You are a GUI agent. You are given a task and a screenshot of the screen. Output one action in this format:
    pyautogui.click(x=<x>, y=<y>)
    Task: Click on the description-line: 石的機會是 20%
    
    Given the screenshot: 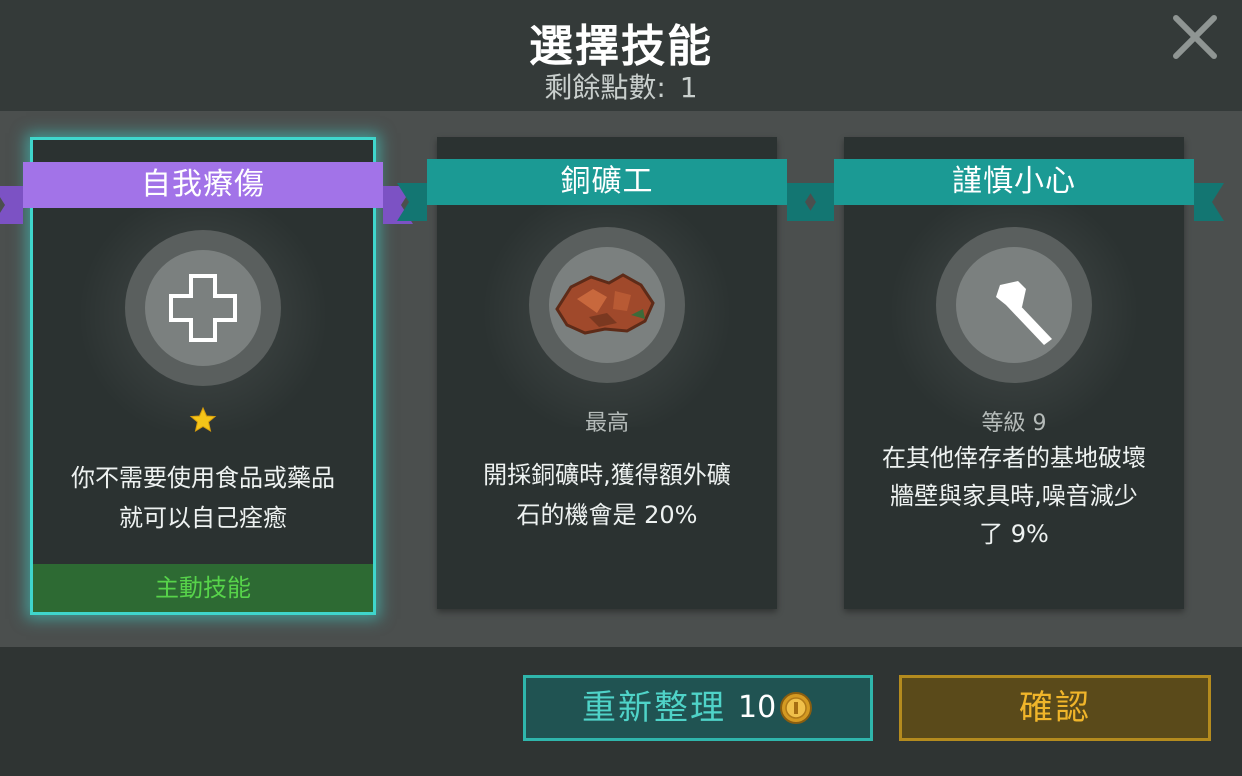 What is the action you would take?
    pyautogui.click(x=607, y=515)
    